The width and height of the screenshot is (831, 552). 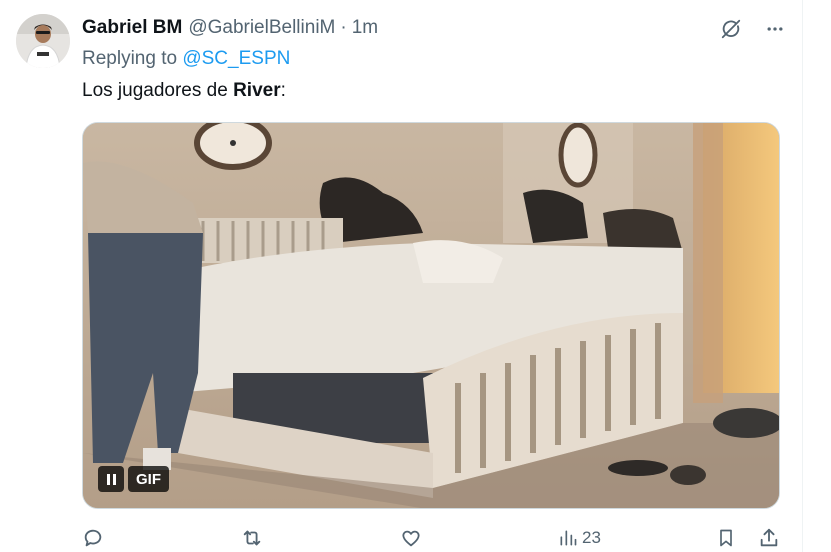 What do you see at coordinates (753, 29) in the screenshot?
I see `tweet-top-actions` at bounding box center [753, 29].